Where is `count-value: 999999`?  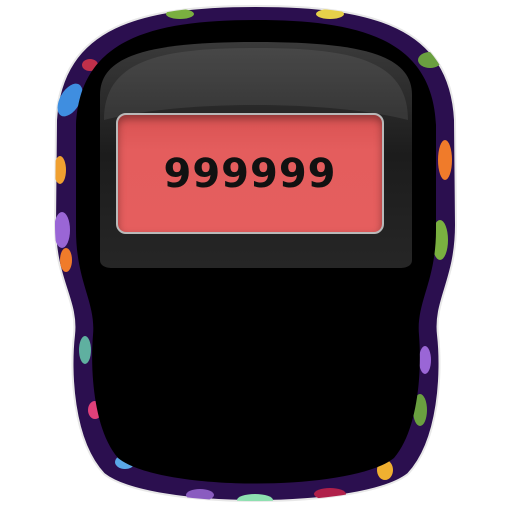
count-value: 999999 is located at coordinates (250, 173).